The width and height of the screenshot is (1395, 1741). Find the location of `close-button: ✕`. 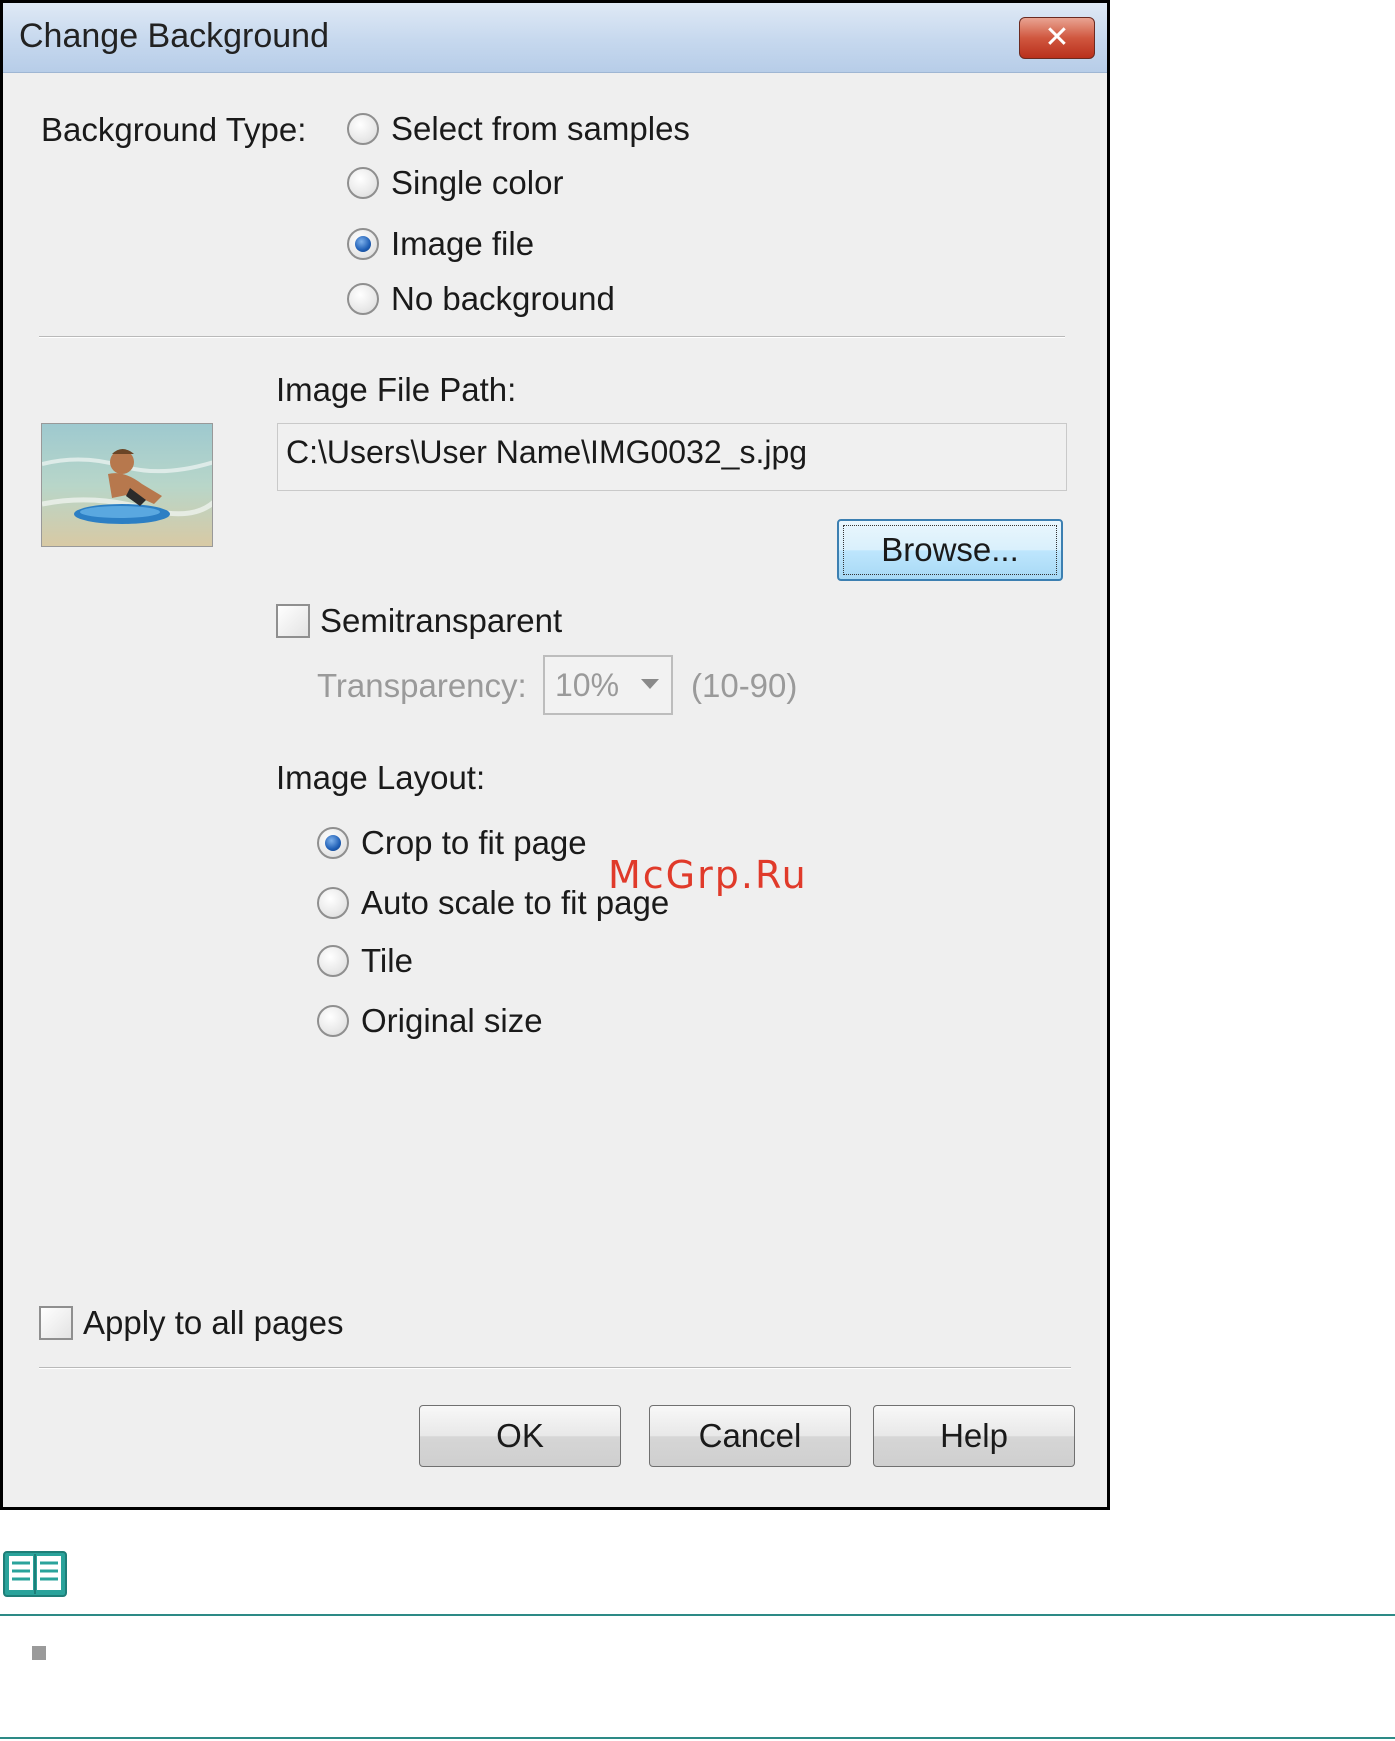

close-button: ✕ is located at coordinates (1057, 38).